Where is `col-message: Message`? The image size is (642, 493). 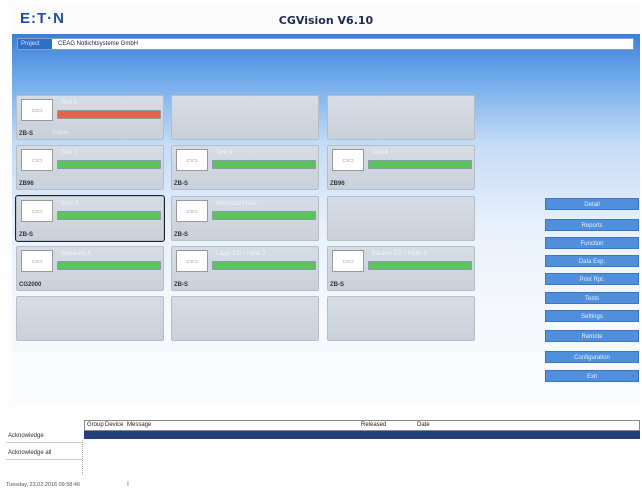 col-message: Message is located at coordinates (139, 425).